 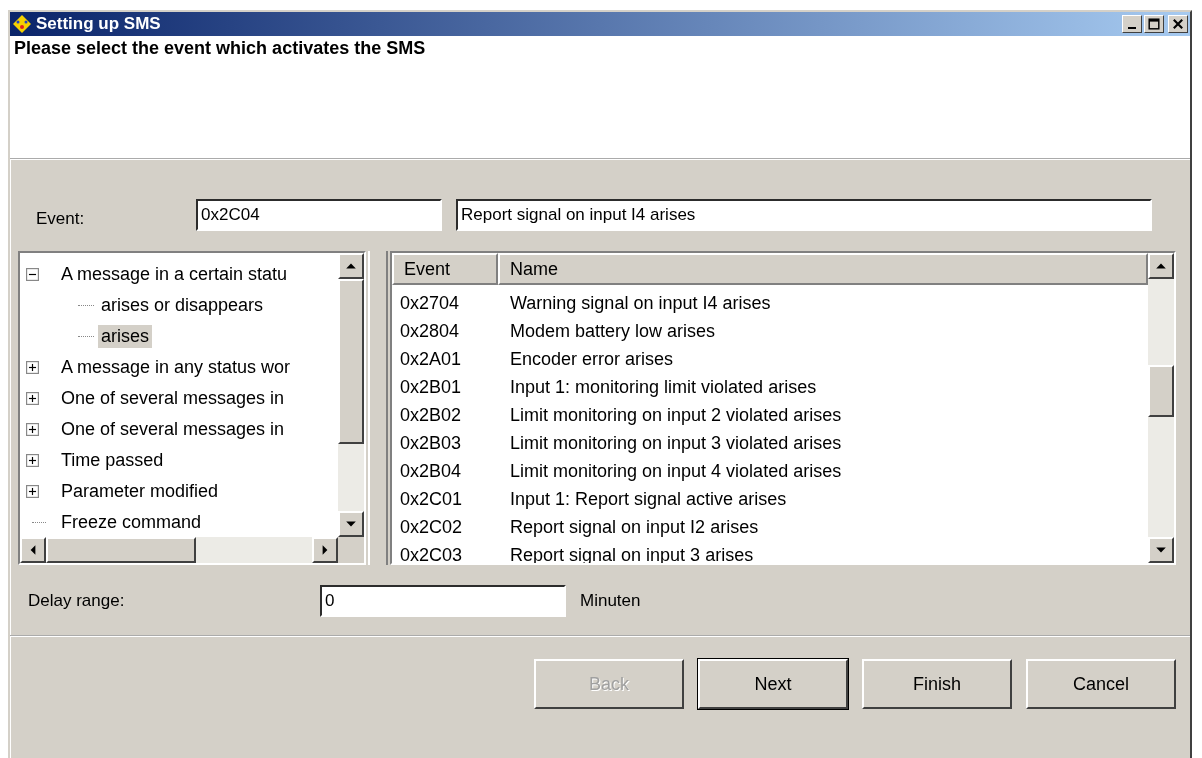 I want to click on event-name-cell: Warning signal on input I4 arises, so click(x=640, y=303).